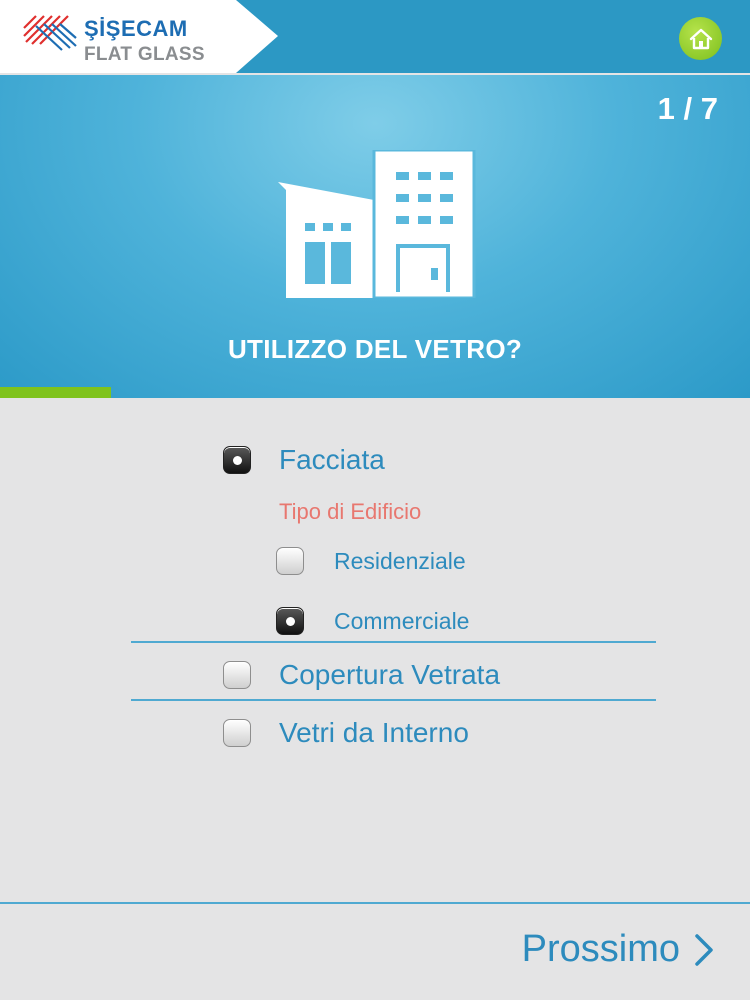 Image resolution: width=750 pixels, height=1000 pixels. What do you see at coordinates (50, 33) in the screenshot?
I see `sisecam-logo-icon` at bounding box center [50, 33].